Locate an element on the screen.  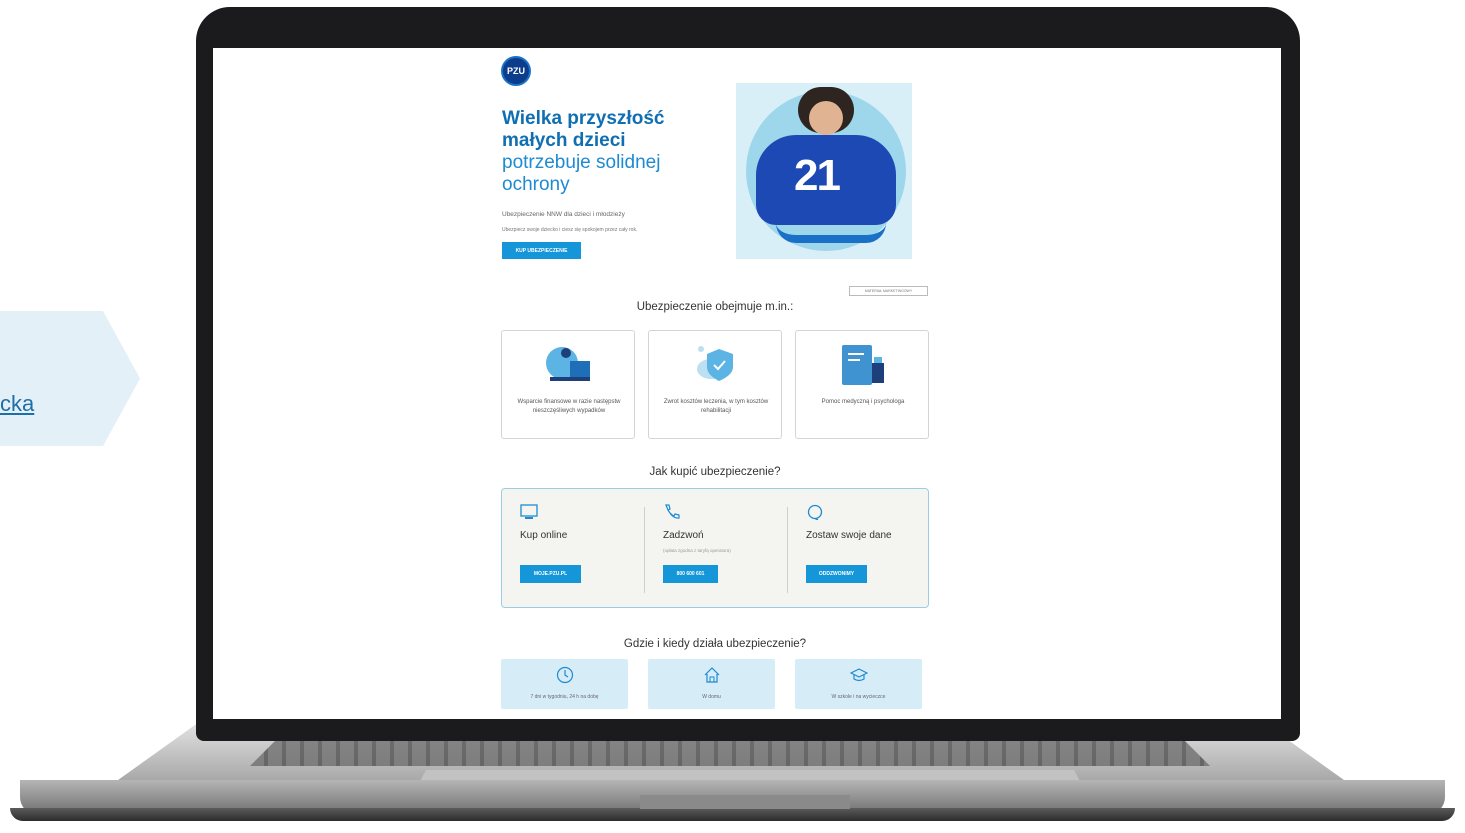
laptop-bottom-edge is located at coordinates (732, 814).